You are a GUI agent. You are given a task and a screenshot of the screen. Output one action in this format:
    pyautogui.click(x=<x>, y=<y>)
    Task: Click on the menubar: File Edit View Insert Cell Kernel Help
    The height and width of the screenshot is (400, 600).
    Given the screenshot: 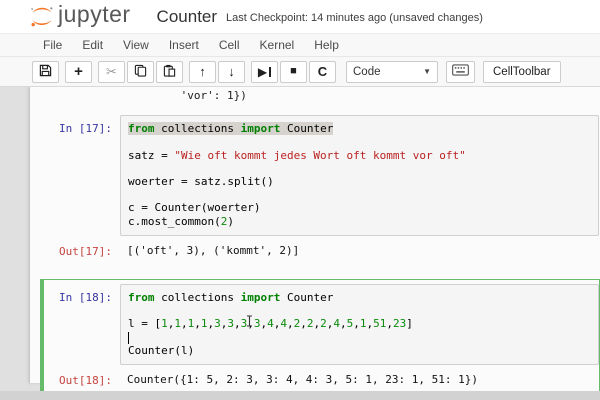 What is the action you would take?
    pyautogui.click(x=300, y=45)
    